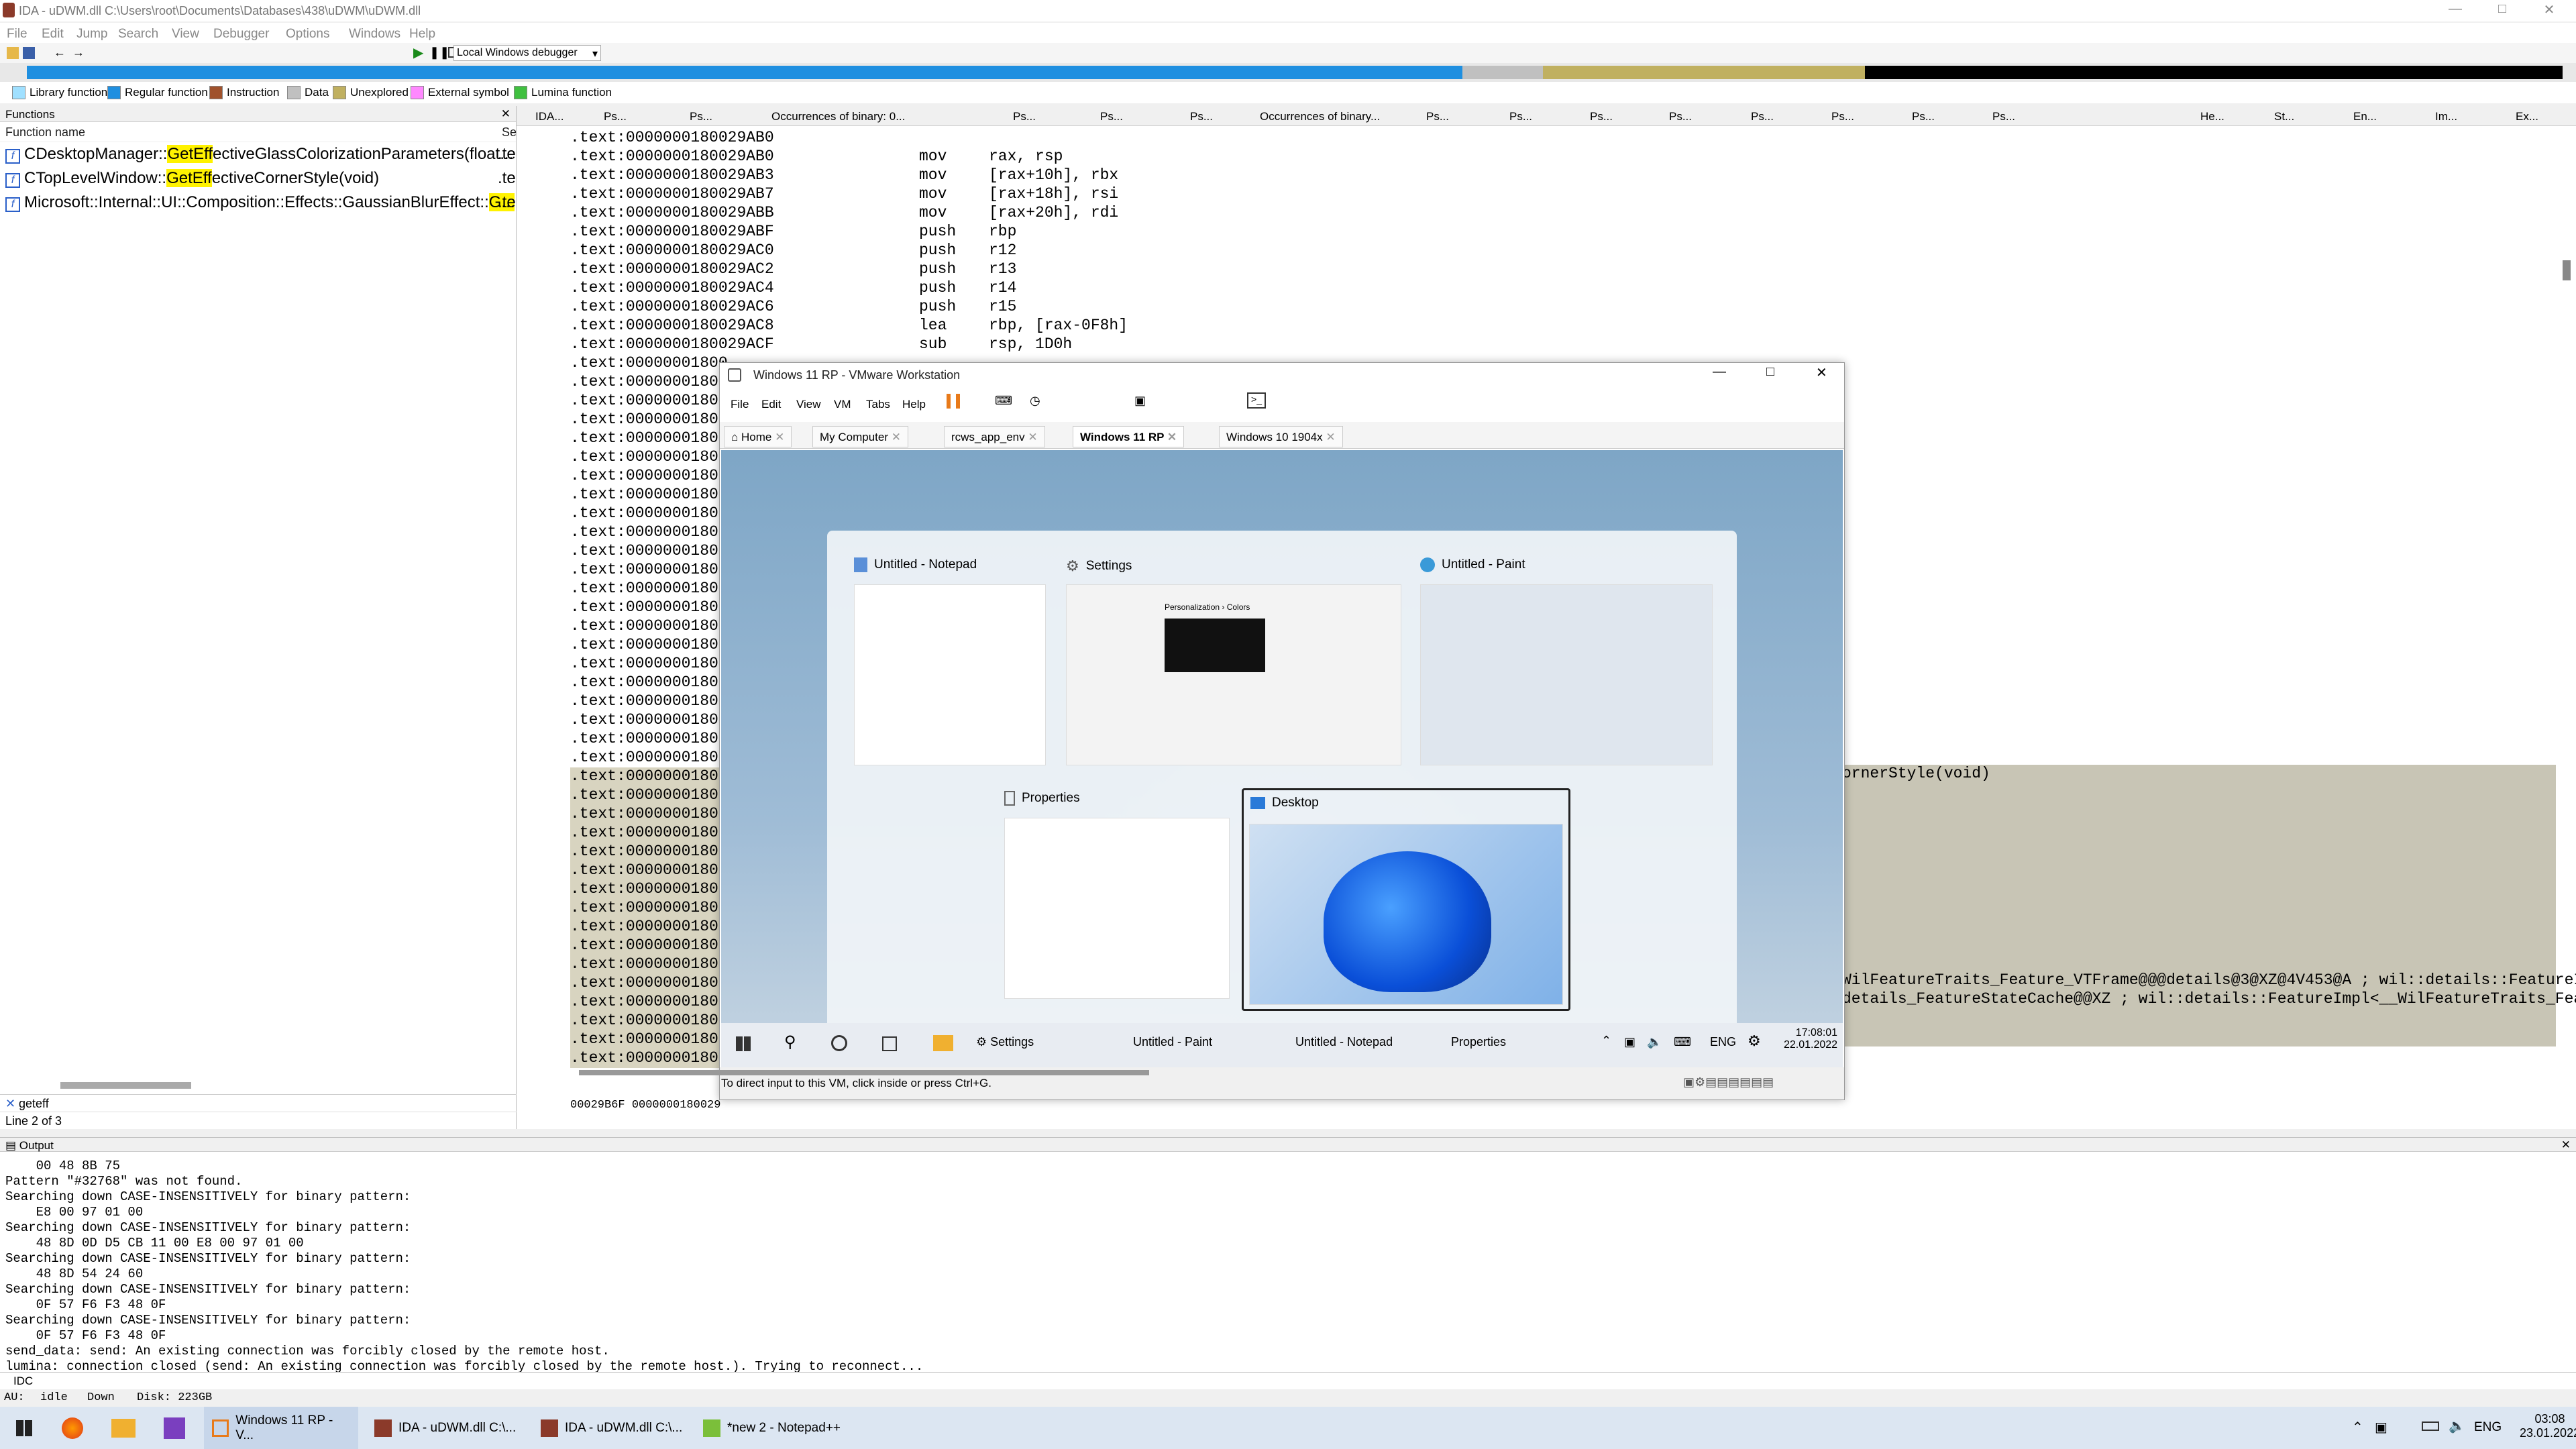 Image resolution: width=2576 pixels, height=1449 pixels. Describe the element at coordinates (2214, 72) in the screenshot. I see `nav-external` at that location.